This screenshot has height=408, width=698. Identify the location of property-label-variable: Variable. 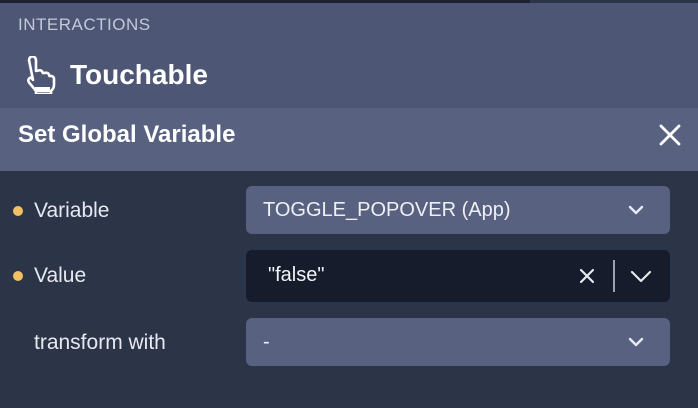
(72, 210).